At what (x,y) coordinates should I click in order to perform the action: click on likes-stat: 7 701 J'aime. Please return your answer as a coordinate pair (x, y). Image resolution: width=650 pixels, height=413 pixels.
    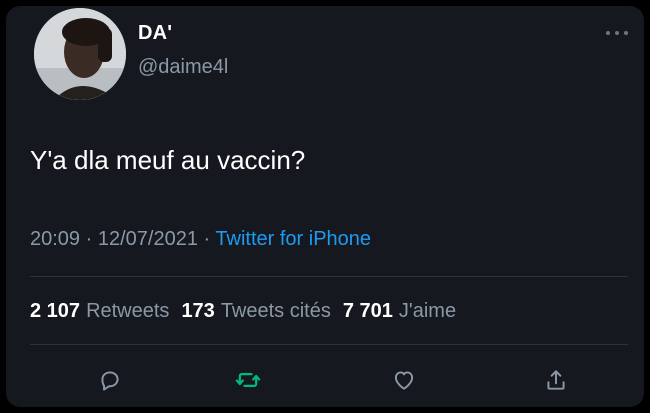
    Looking at the image, I should click on (405, 311).